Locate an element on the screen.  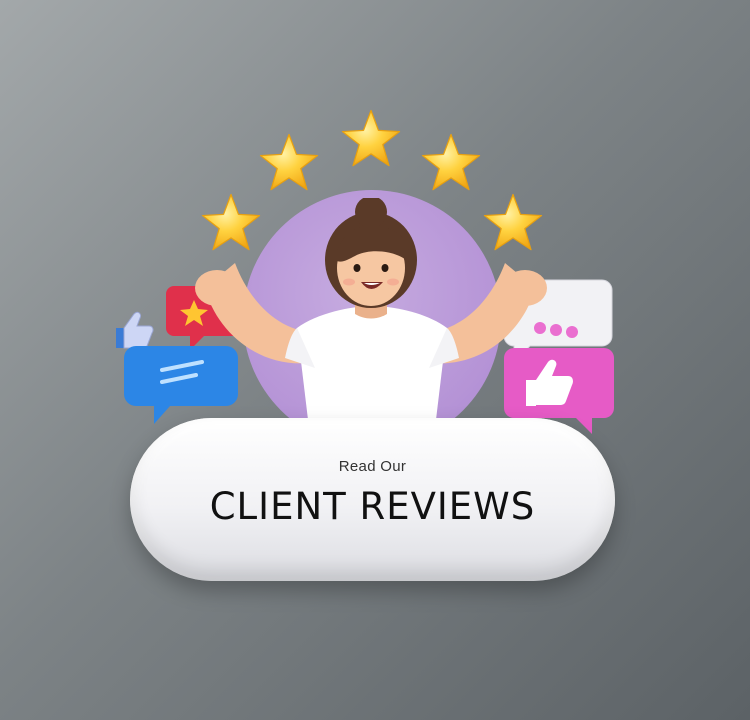
reviews-banner: Read Our CLIENT REVIEWS is located at coordinates (372, 499).